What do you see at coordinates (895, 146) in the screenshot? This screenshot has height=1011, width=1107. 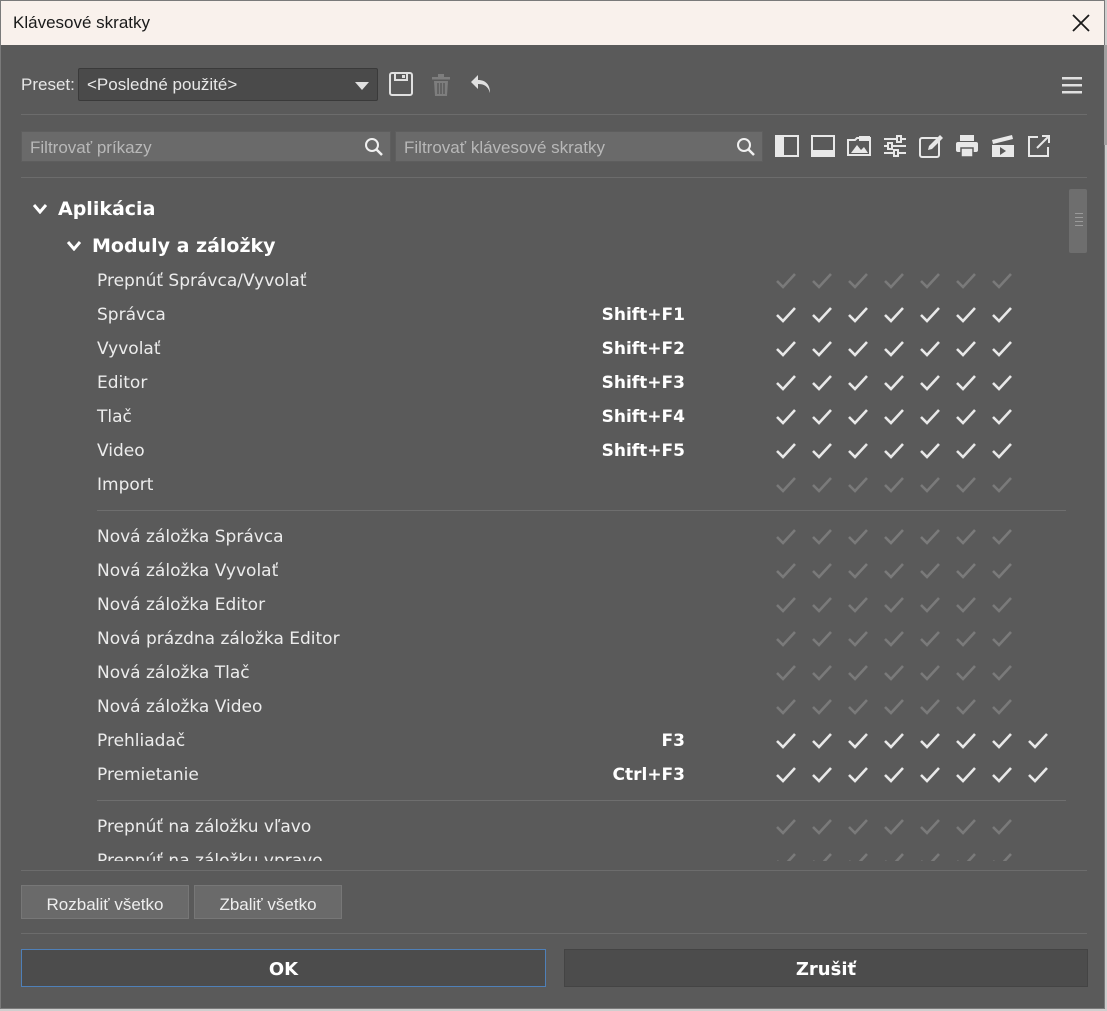 I see `adjustments-icon` at bounding box center [895, 146].